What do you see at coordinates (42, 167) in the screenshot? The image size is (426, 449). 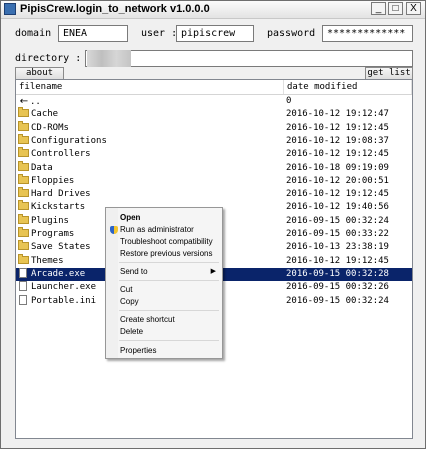 I see `filename-text: Data` at bounding box center [42, 167].